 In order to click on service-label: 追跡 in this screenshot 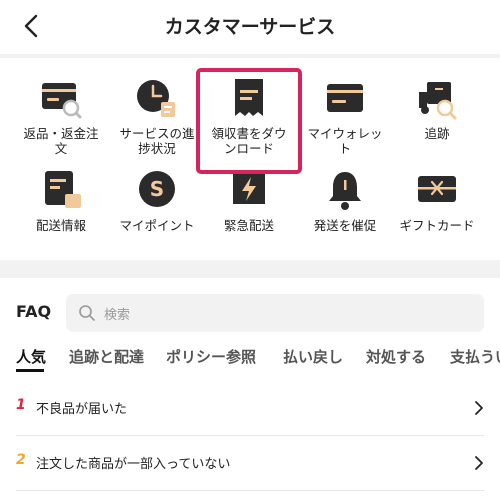, I will do `click(437, 133)`.